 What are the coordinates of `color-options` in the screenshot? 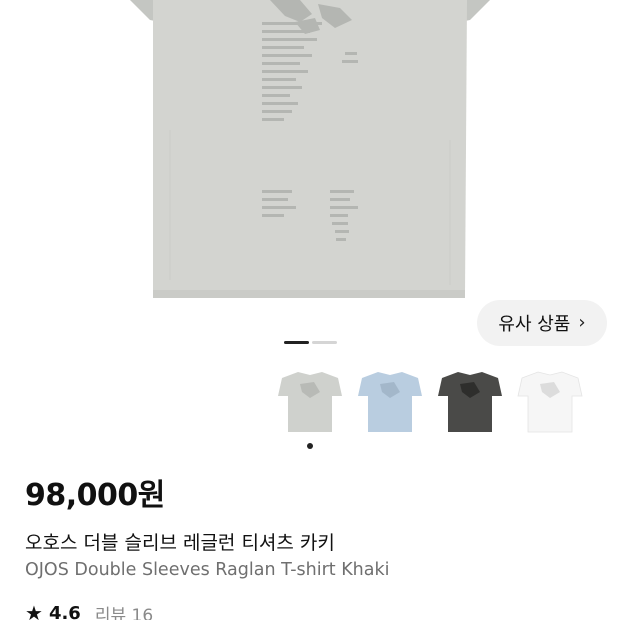 It's located at (440, 407).